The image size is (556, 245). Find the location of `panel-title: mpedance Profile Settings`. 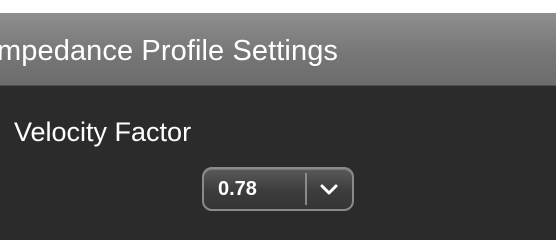

panel-title: mpedance Profile Settings is located at coordinates (169, 51).